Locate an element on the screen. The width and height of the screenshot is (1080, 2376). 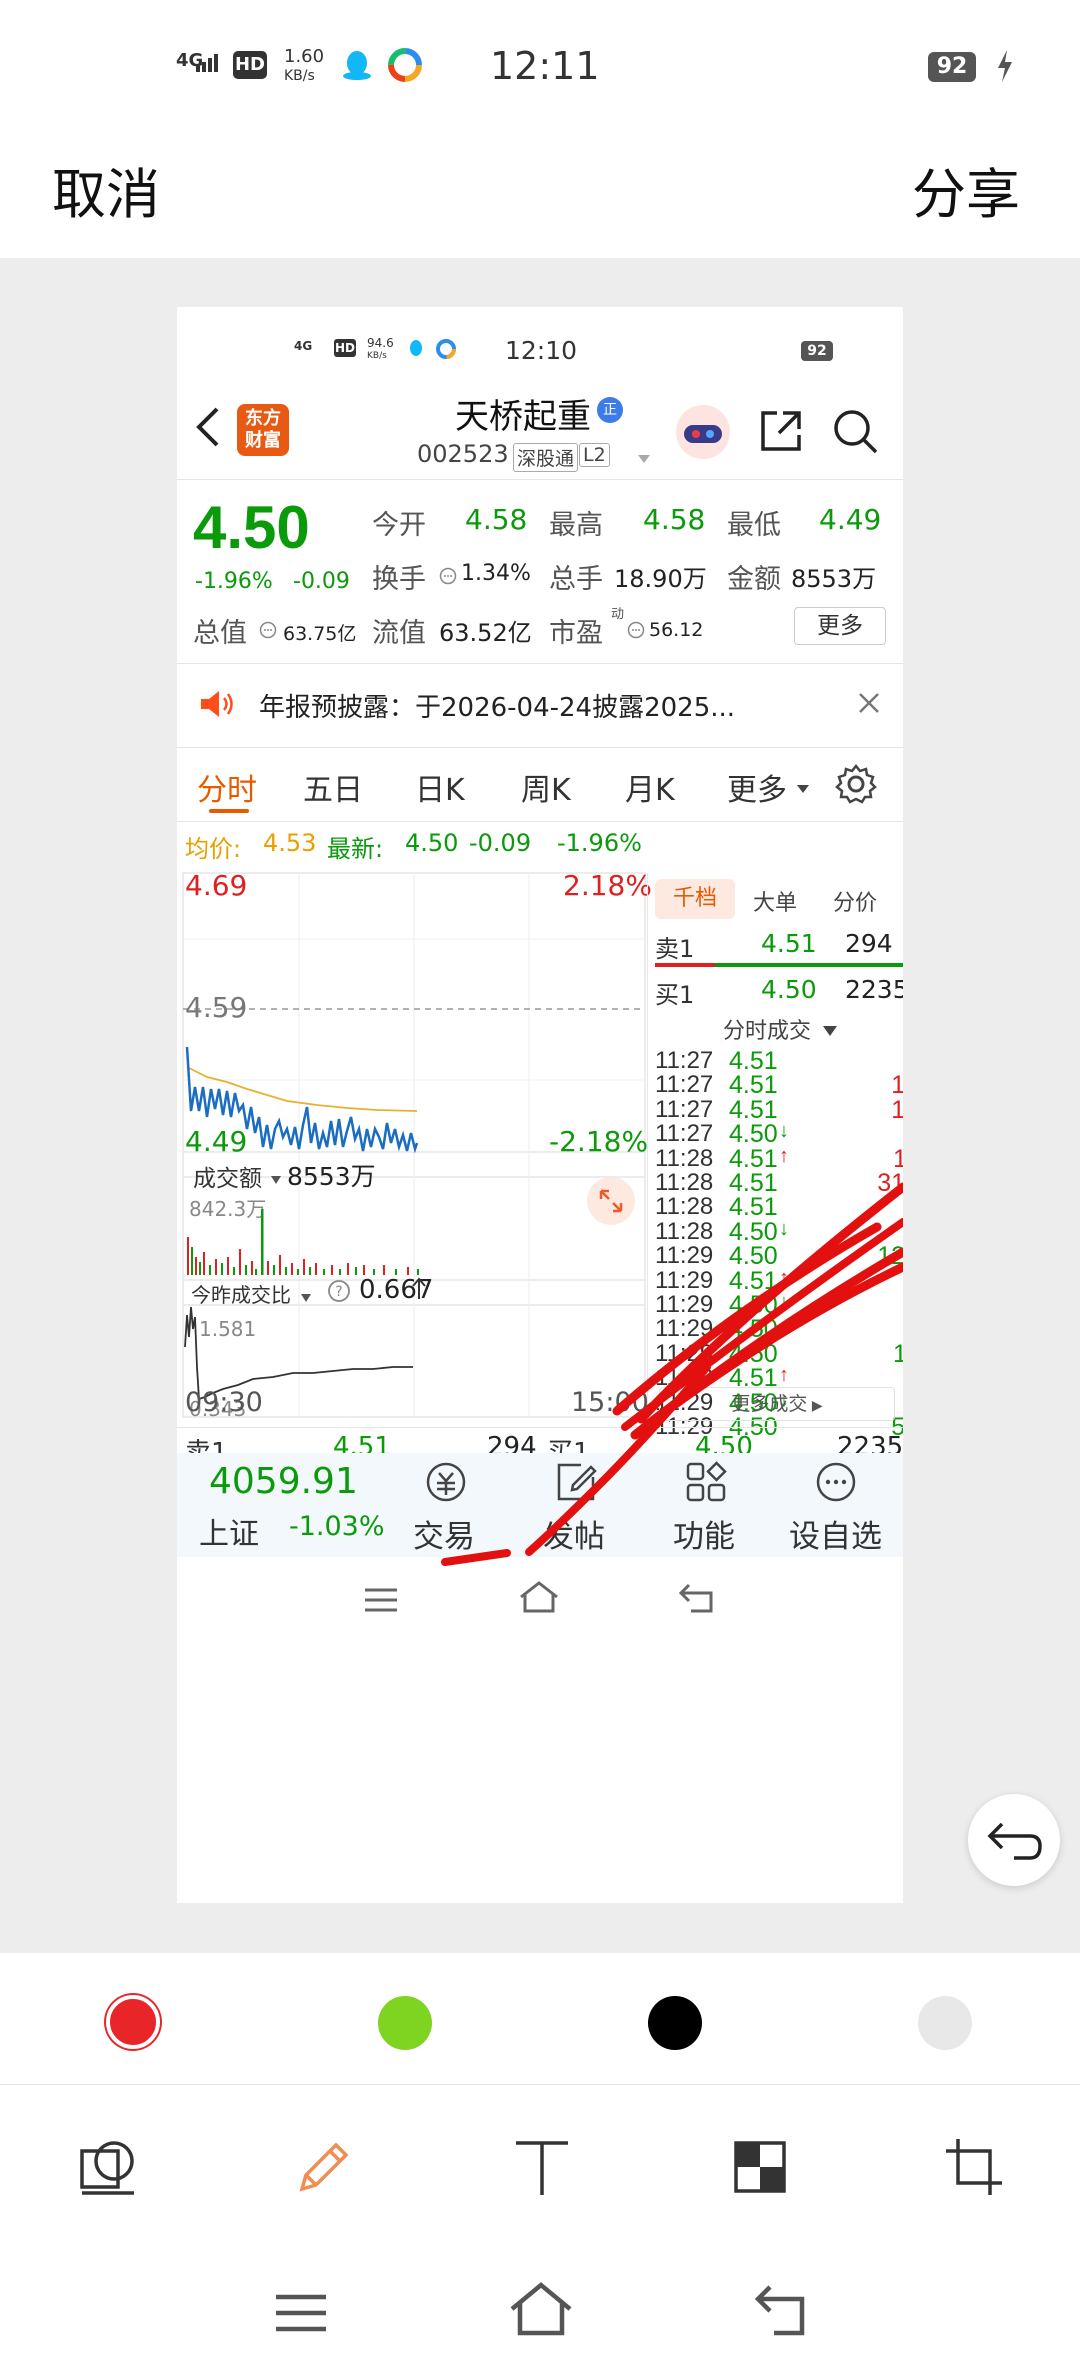
back-icon is located at coordinates (208, 427).